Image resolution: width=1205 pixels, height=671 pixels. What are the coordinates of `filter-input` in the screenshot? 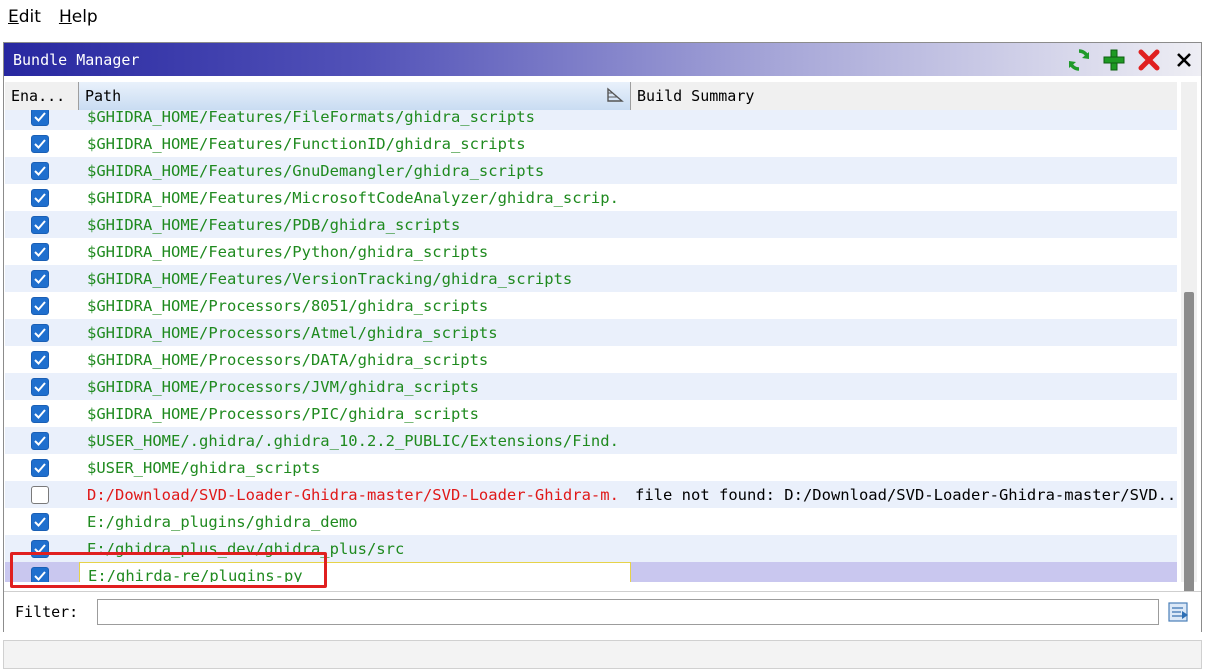 It's located at (628, 612).